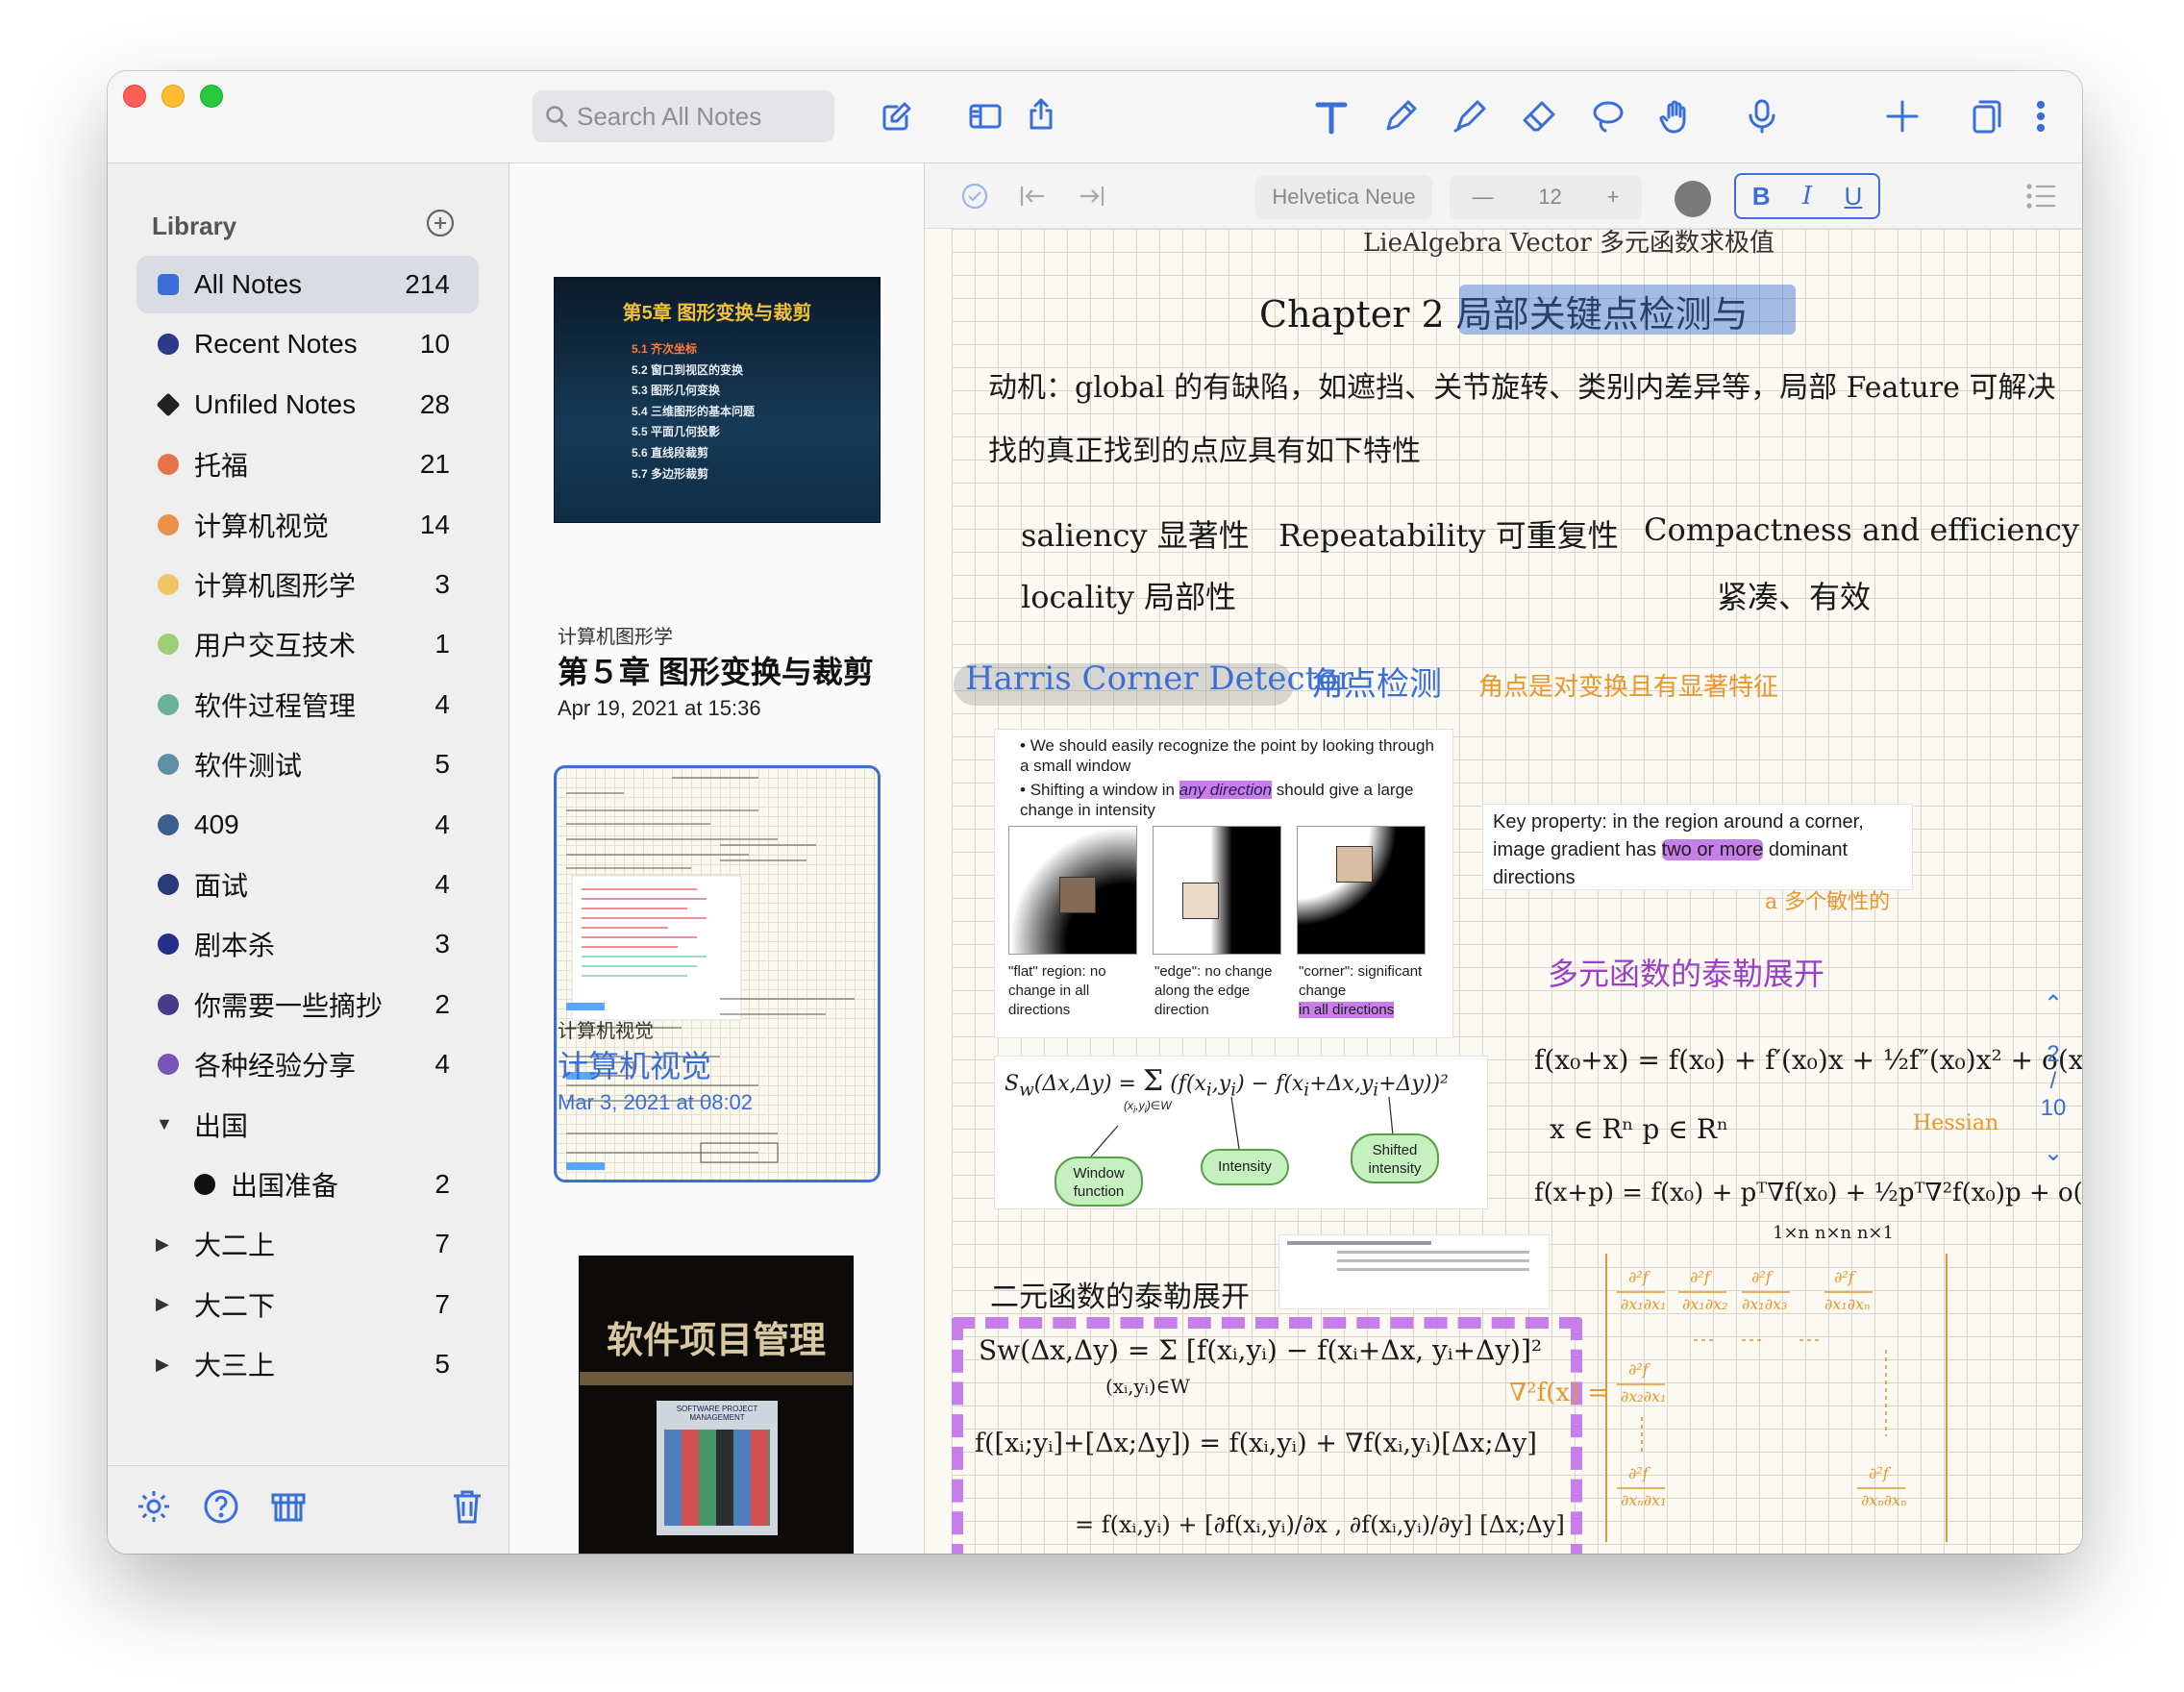  Describe the element at coordinates (169, 345) in the screenshot. I see `clock-icon` at that location.